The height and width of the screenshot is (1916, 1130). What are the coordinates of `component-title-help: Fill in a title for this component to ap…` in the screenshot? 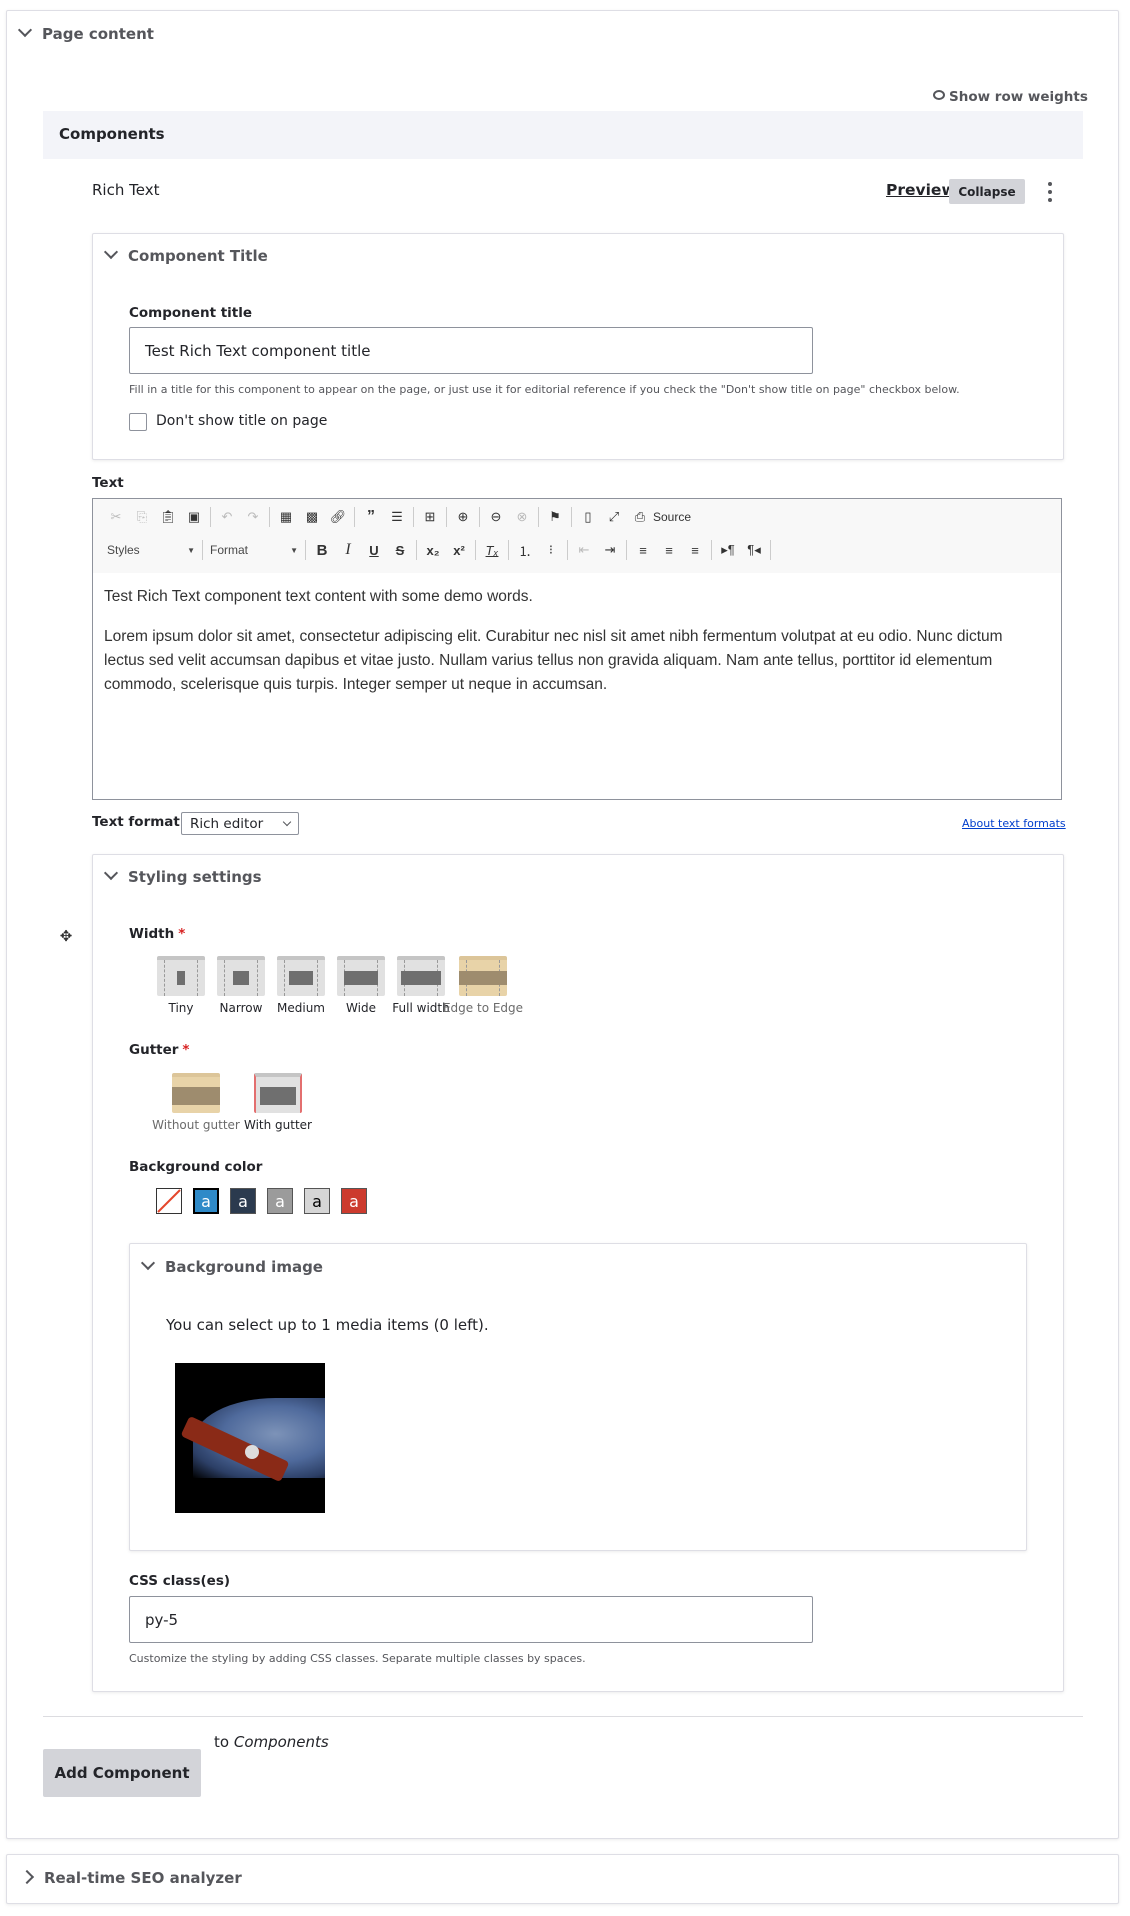 It's located at (544, 389).